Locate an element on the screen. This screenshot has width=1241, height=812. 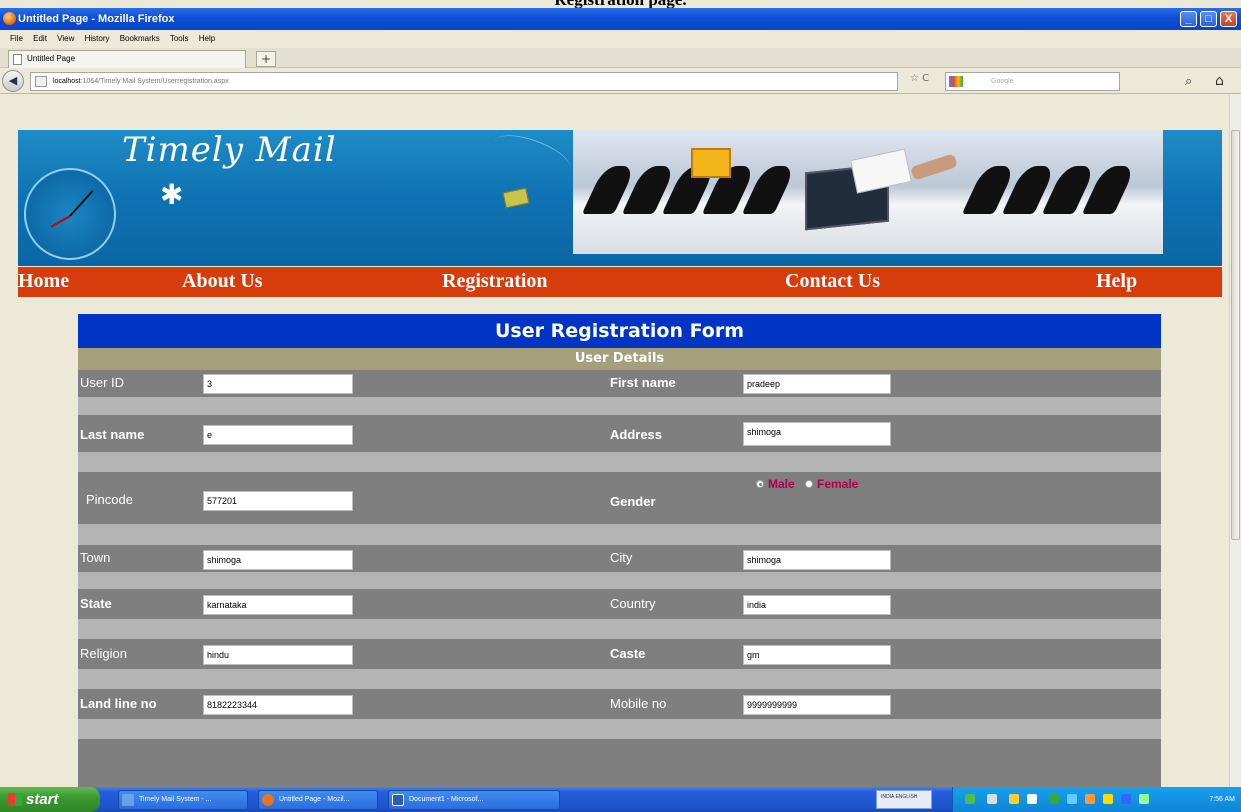
bookmark-star-icon: ☆ is located at coordinates (914, 78).